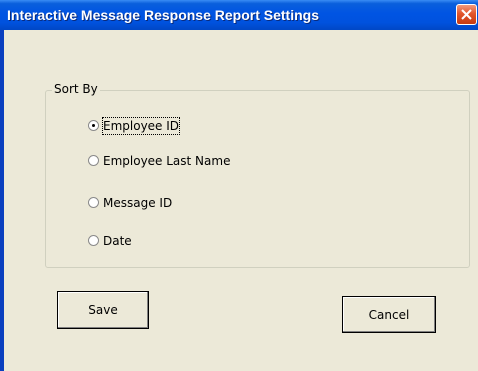  Describe the element at coordinates (93, 160) in the screenshot. I see `radio-employee-last-name` at that location.